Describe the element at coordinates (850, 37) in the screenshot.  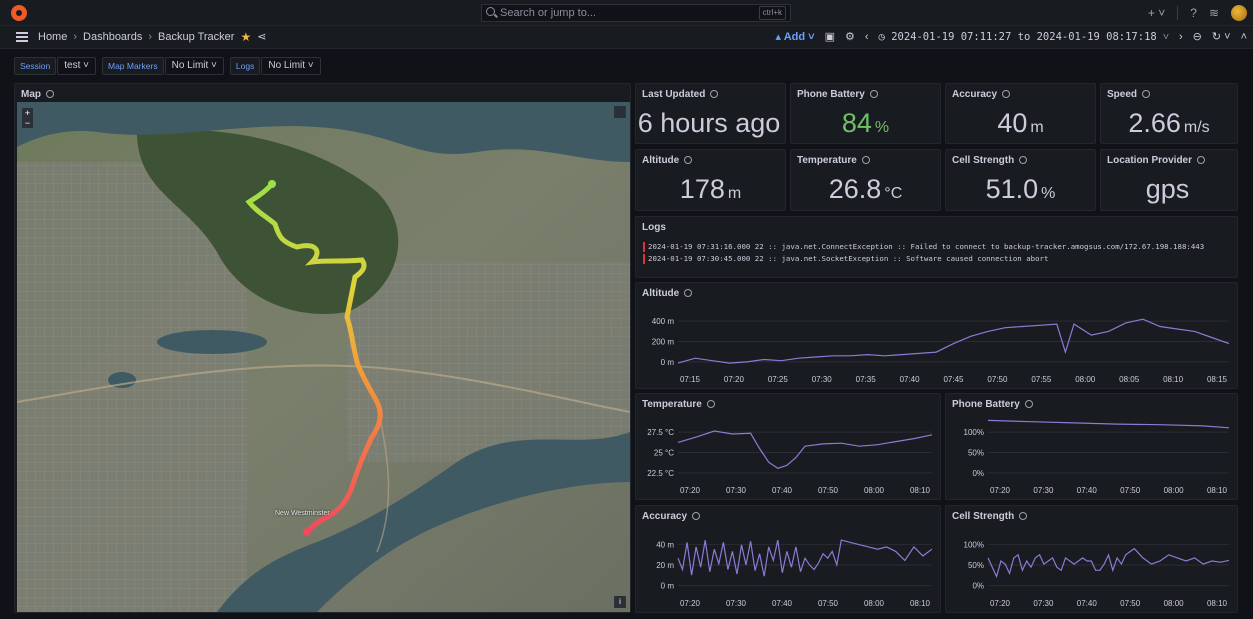
I see `gear-icon: ⚙` at that location.